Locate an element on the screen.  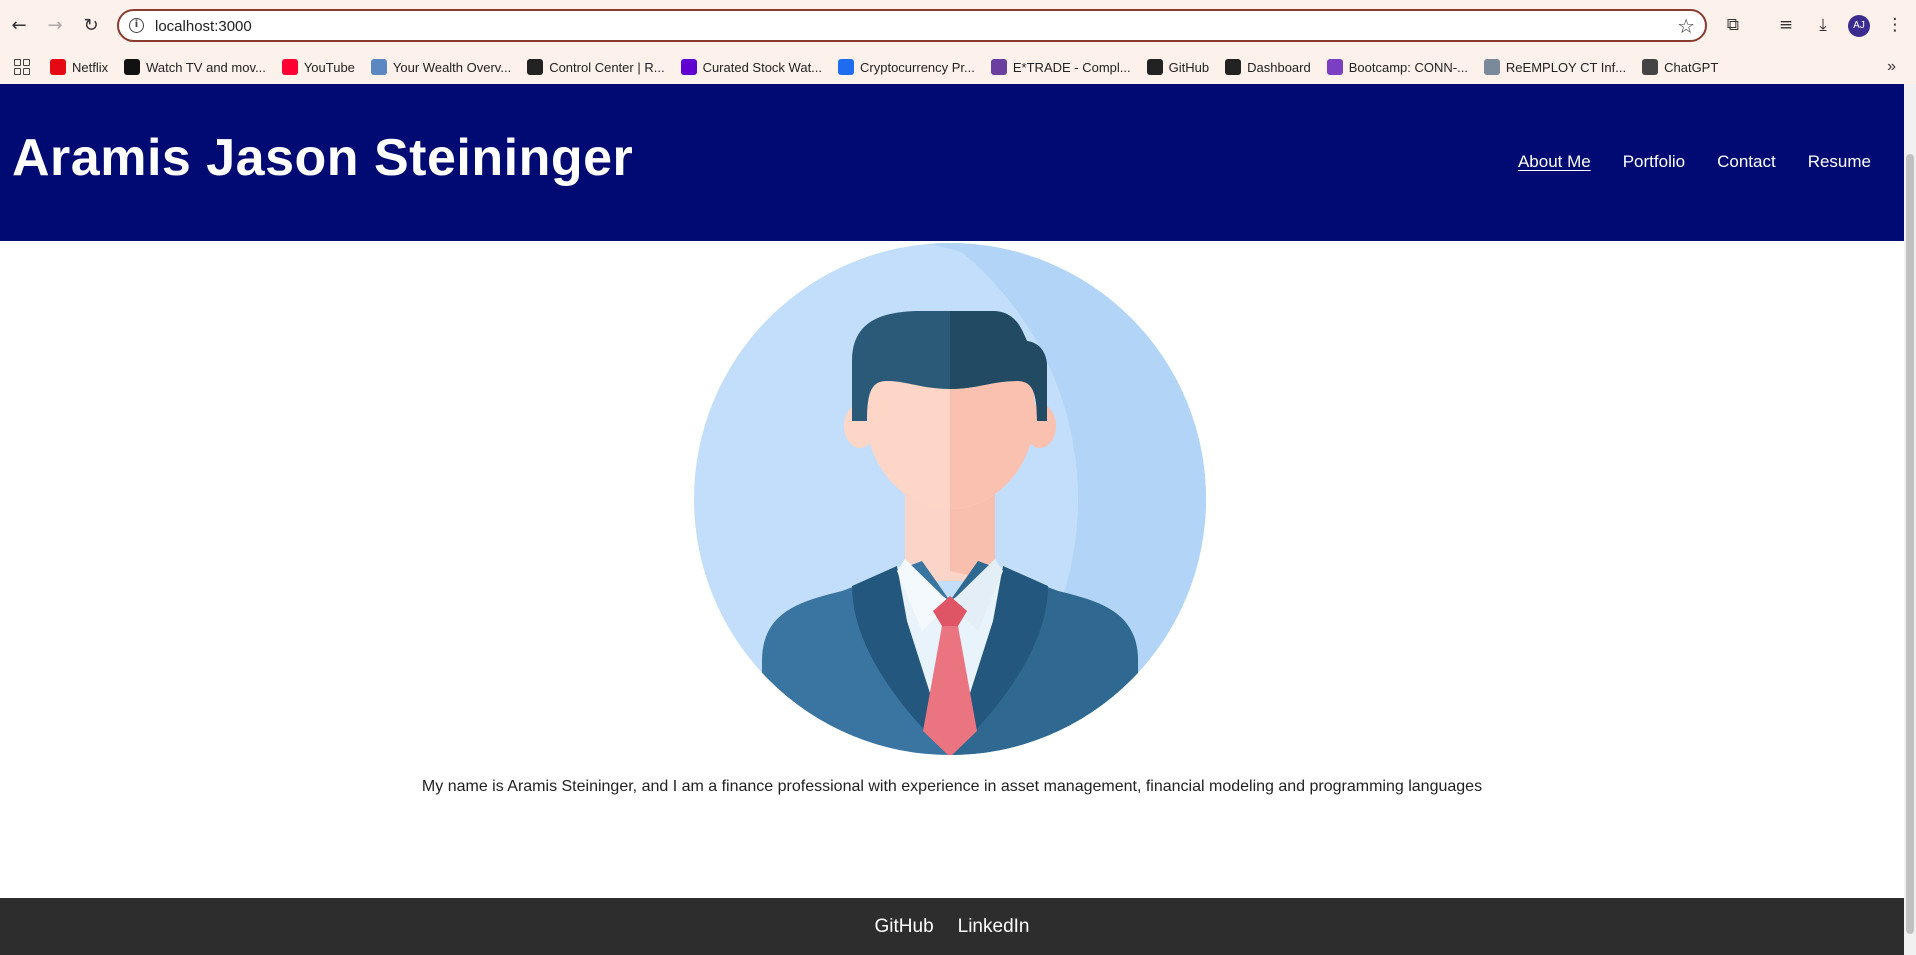
youtube-icon is located at coordinates (289, 67).